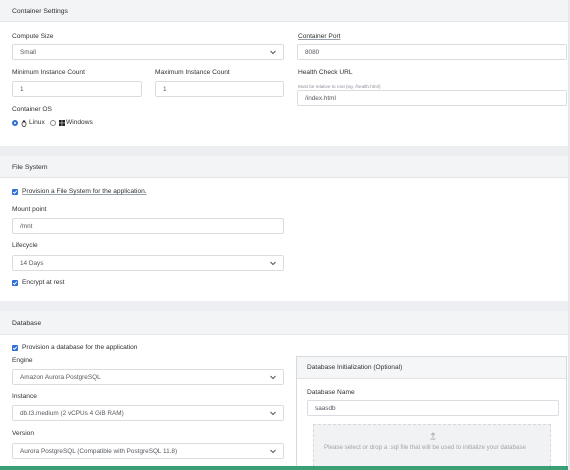 The image size is (570, 470). What do you see at coordinates (40, 11) in the screenshot?
I see `section-title: Container Settings` at bounding box center [40, 11].